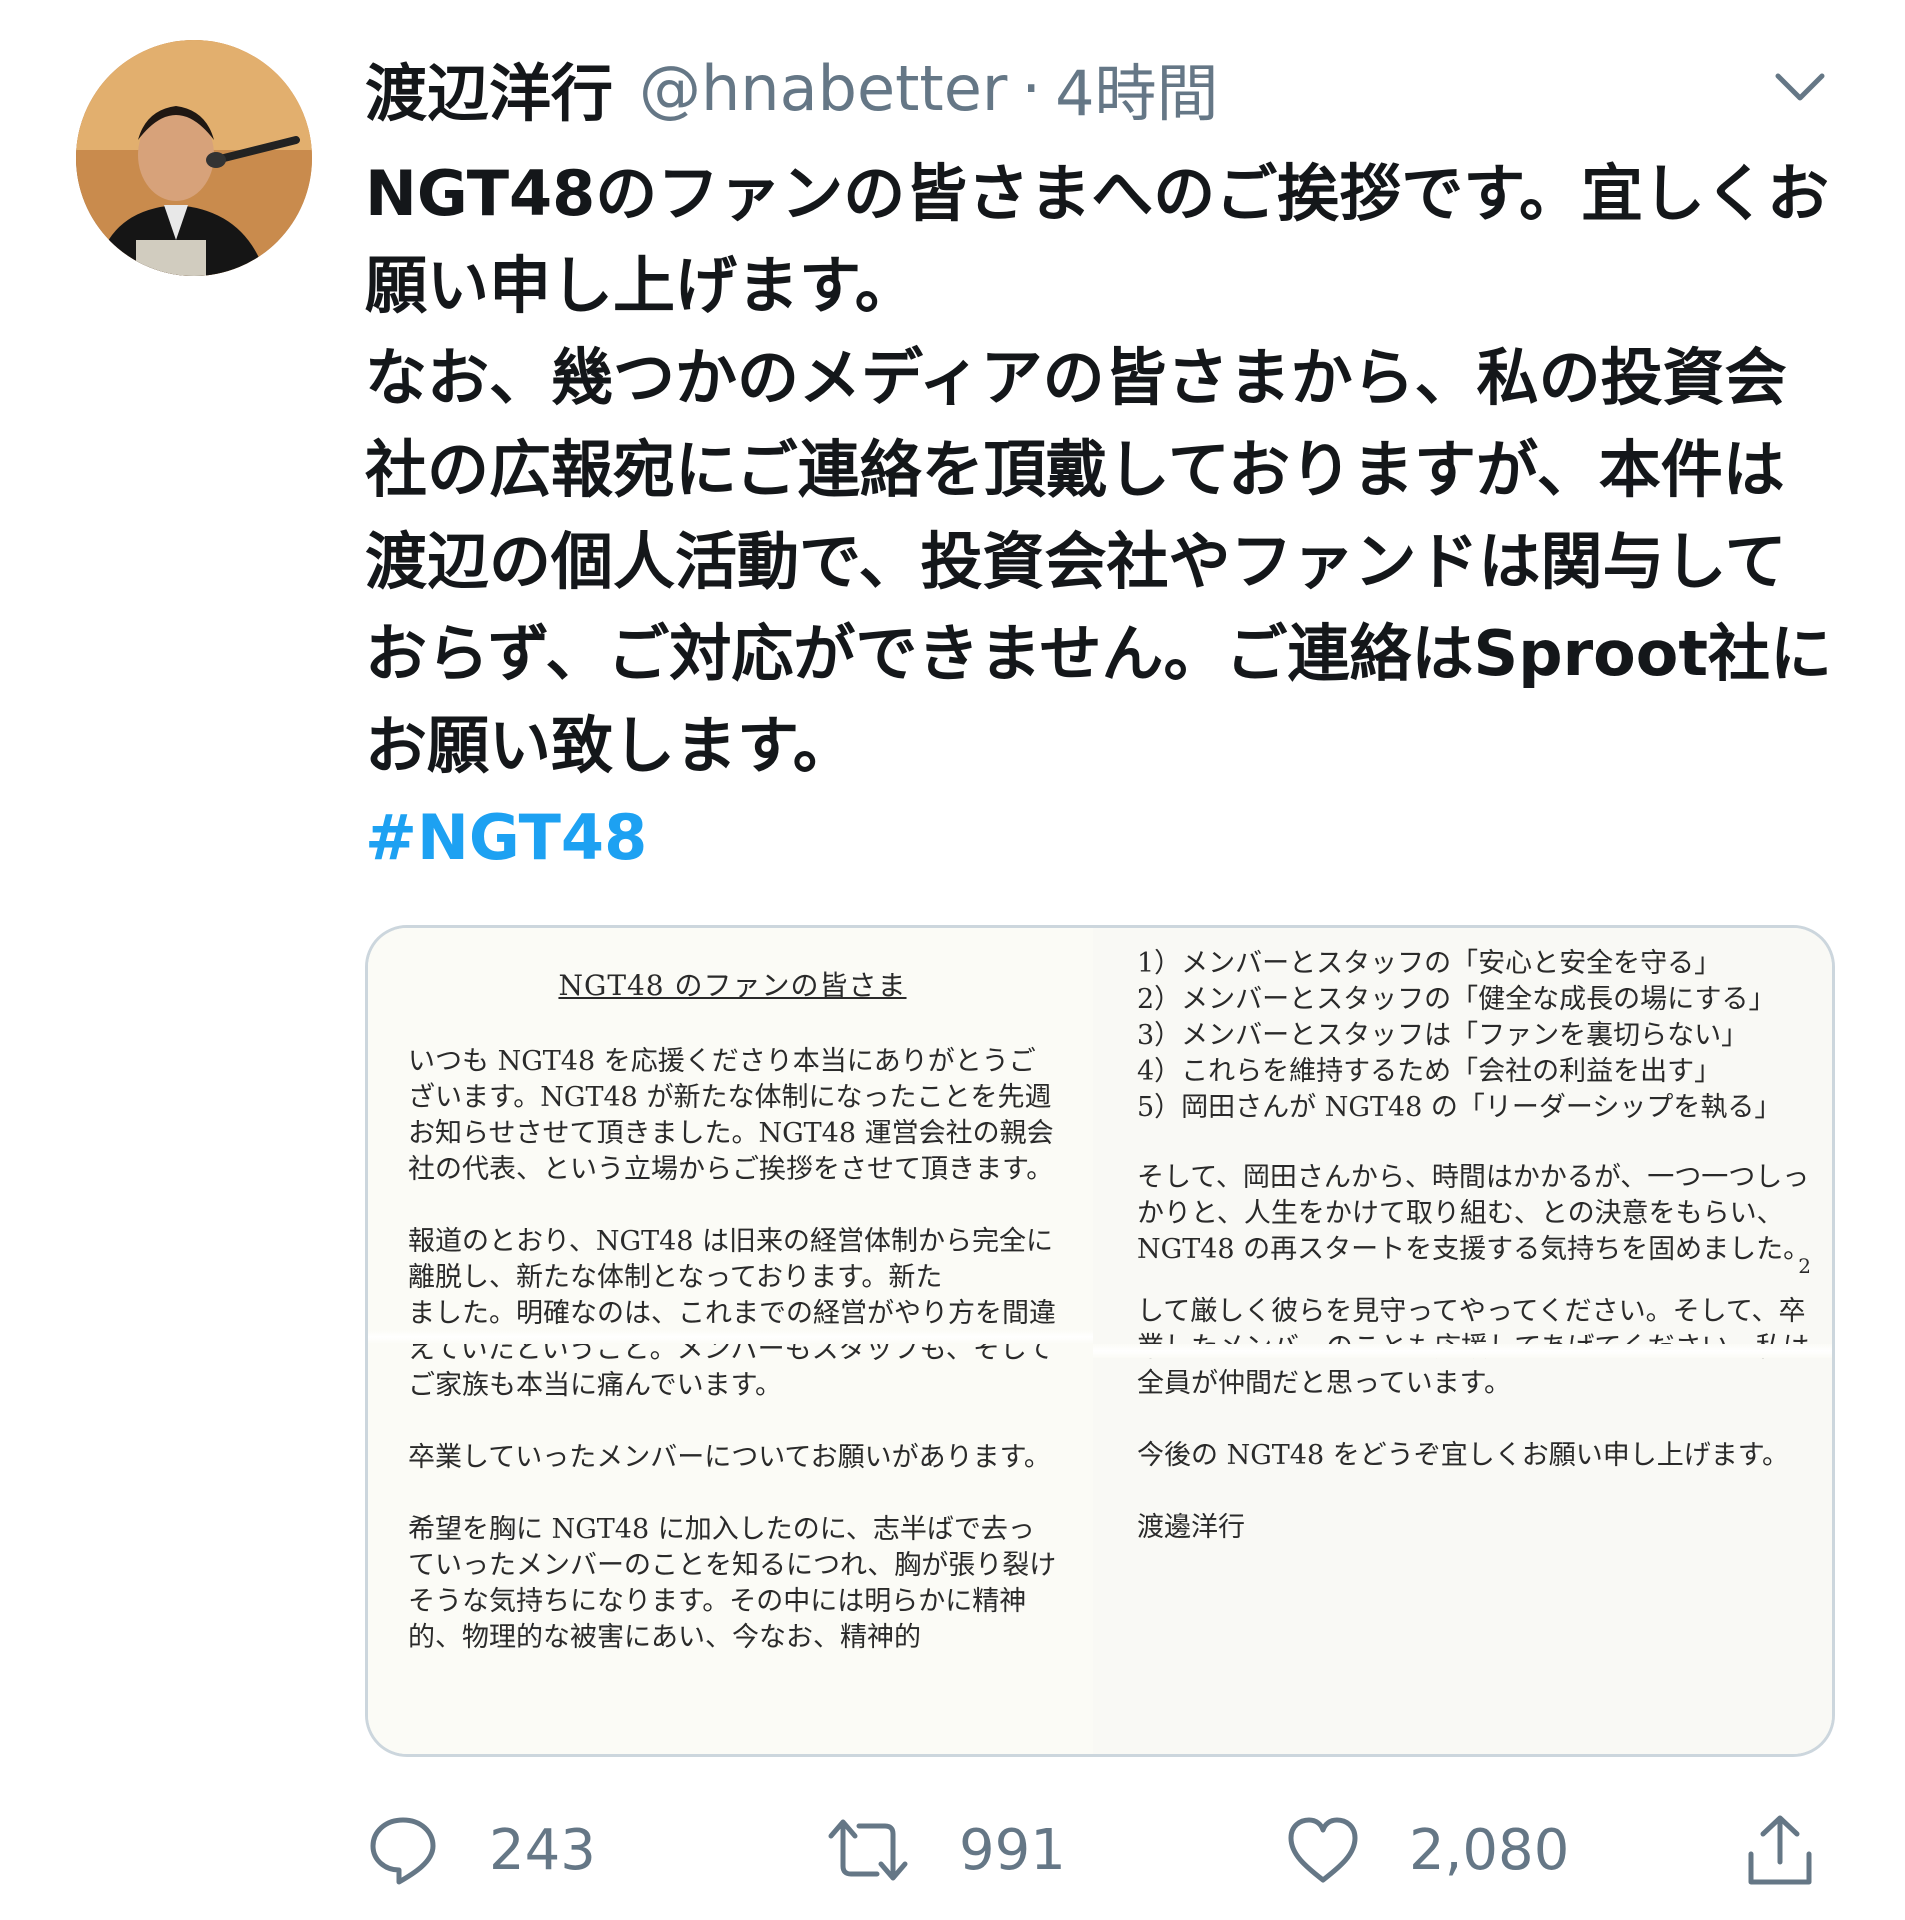 This screenshot has width=1905, height=1920. I want to click on user-handle: @hnabetter, so click(823, 88).